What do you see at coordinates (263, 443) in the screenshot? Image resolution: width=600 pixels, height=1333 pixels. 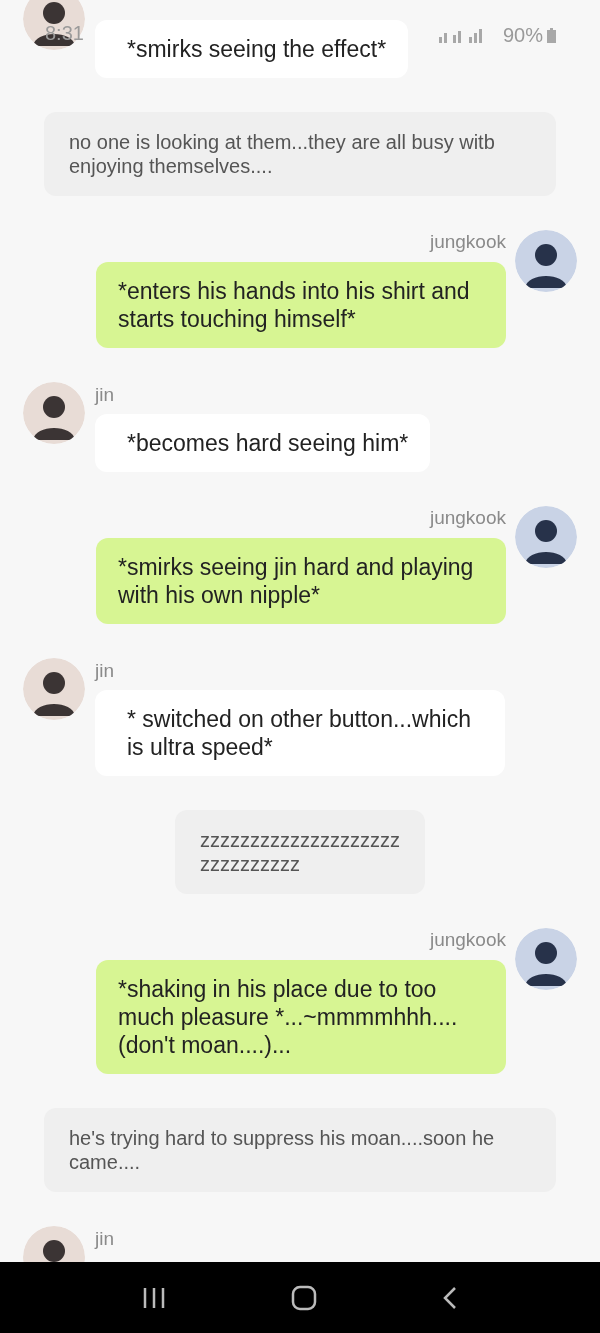 I see `message-bubble: *becomes hard seeing him*` at bounding box center [263, 443].